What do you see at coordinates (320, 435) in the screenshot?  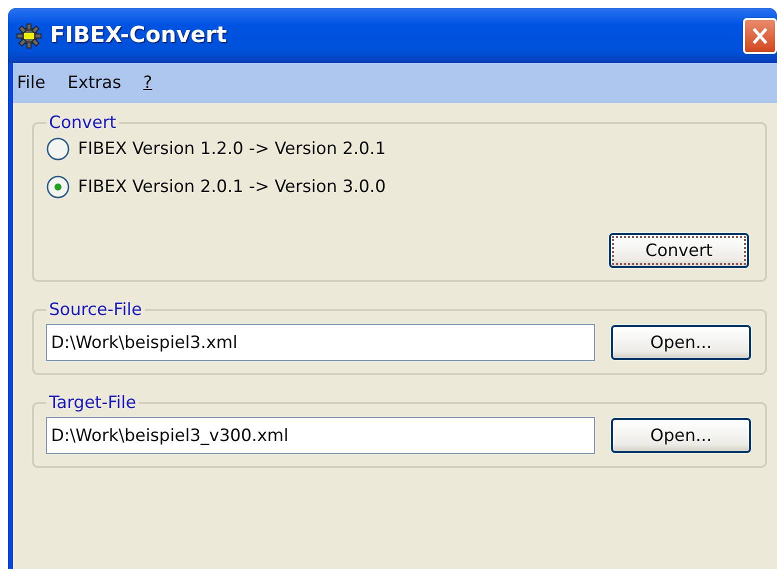 I see `path-field: D:\Work\beispiel3_v300.xml` at bounding box center [320, 435].